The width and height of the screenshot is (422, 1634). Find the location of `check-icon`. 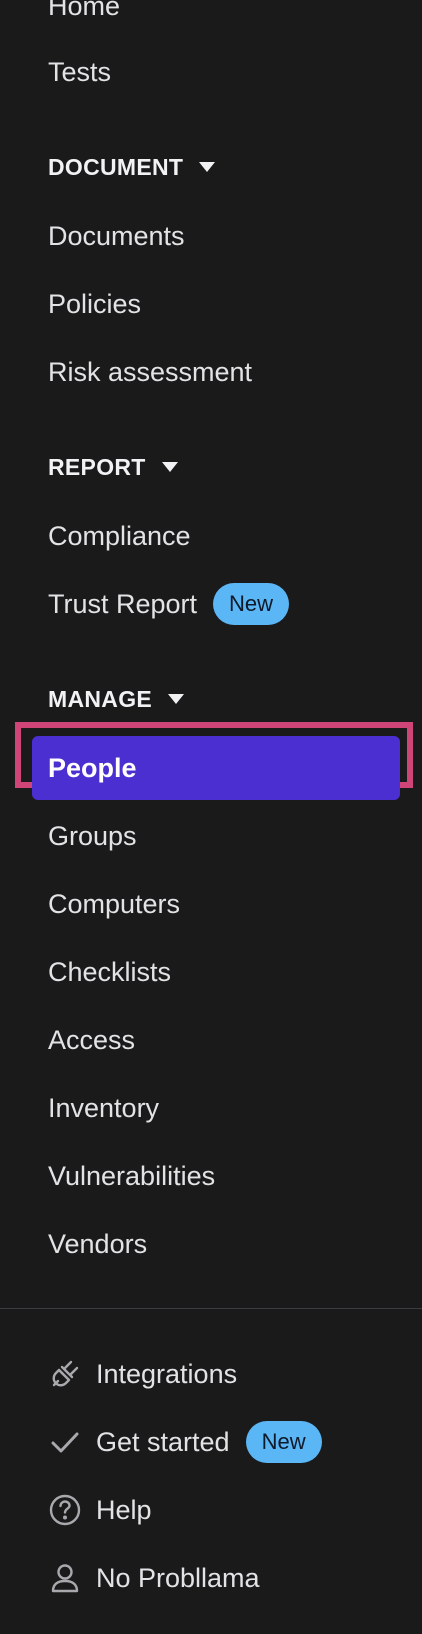

check-icon is located at coordinates (65, 1442).